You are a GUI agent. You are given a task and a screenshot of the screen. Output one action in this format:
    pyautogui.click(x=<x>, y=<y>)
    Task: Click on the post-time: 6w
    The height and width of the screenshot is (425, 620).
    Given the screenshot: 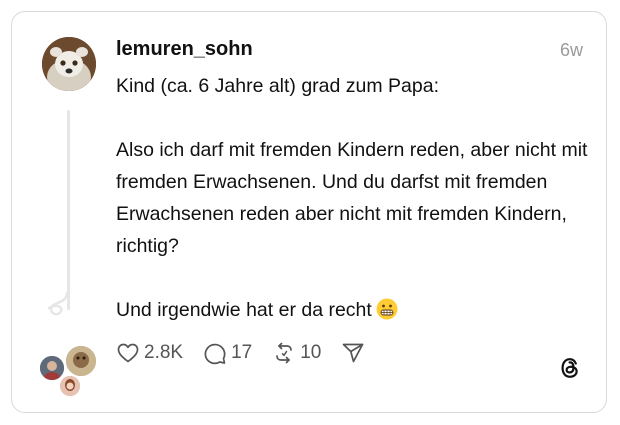 What is the action you would take?
    pyautogui.click(x=571, y=50)
    